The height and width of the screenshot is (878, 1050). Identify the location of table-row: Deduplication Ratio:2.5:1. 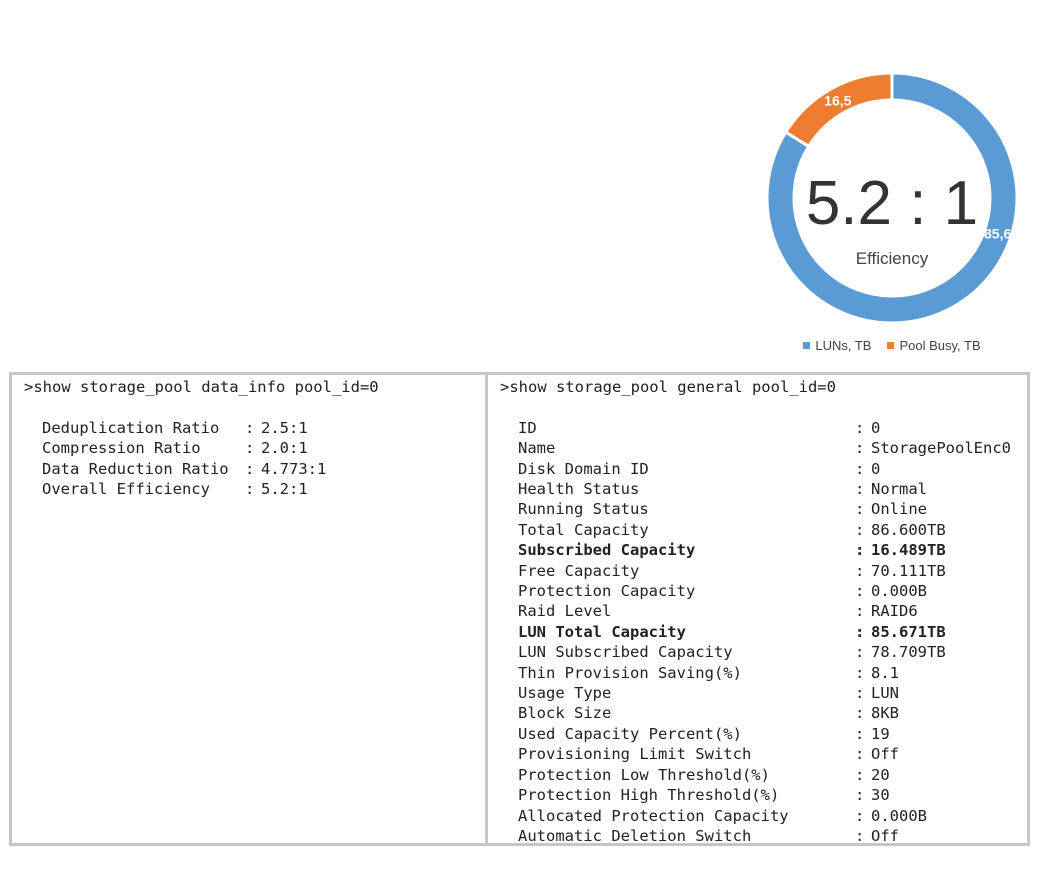
(175, 428).